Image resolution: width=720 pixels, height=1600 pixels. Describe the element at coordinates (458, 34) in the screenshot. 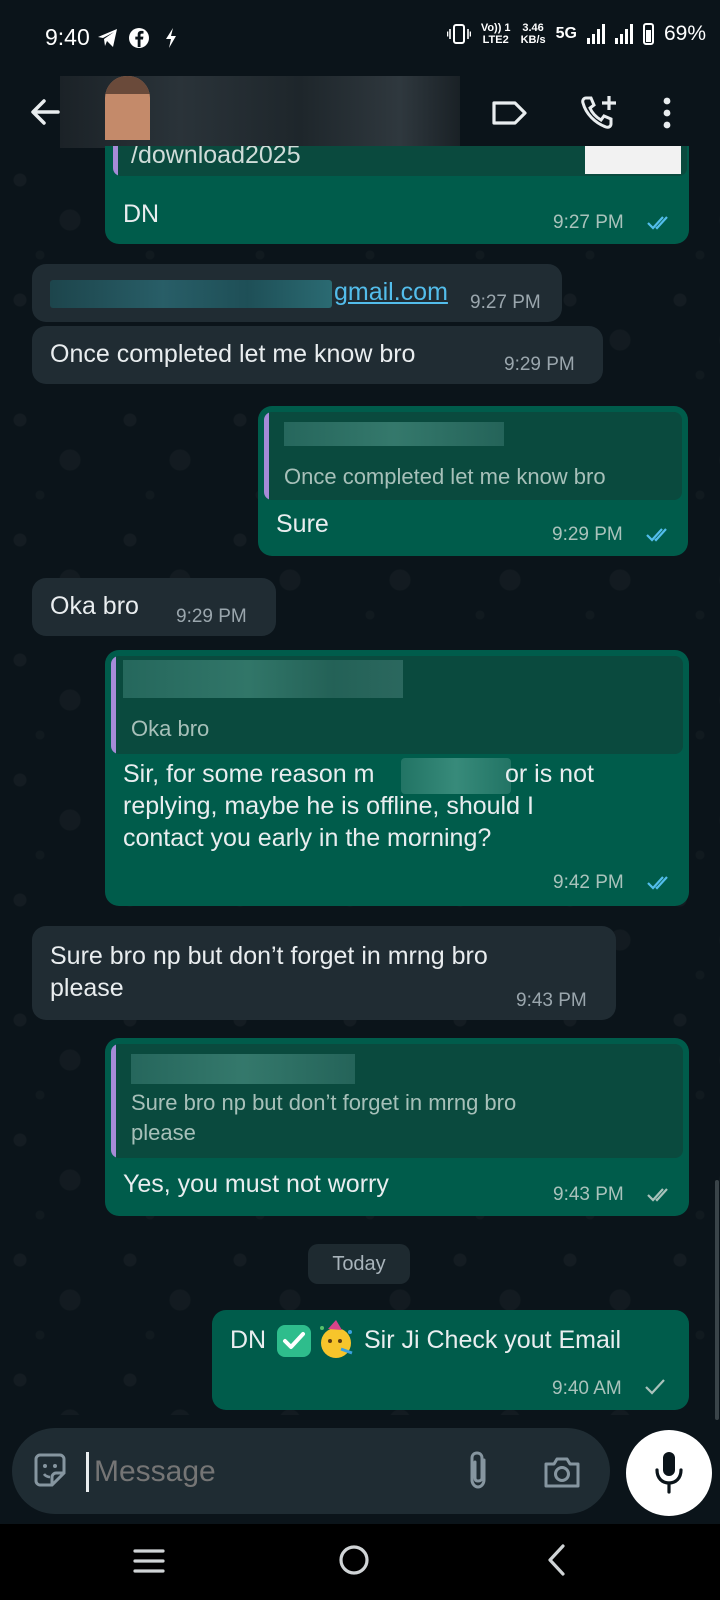

I see `vibrate-icon` at that location.